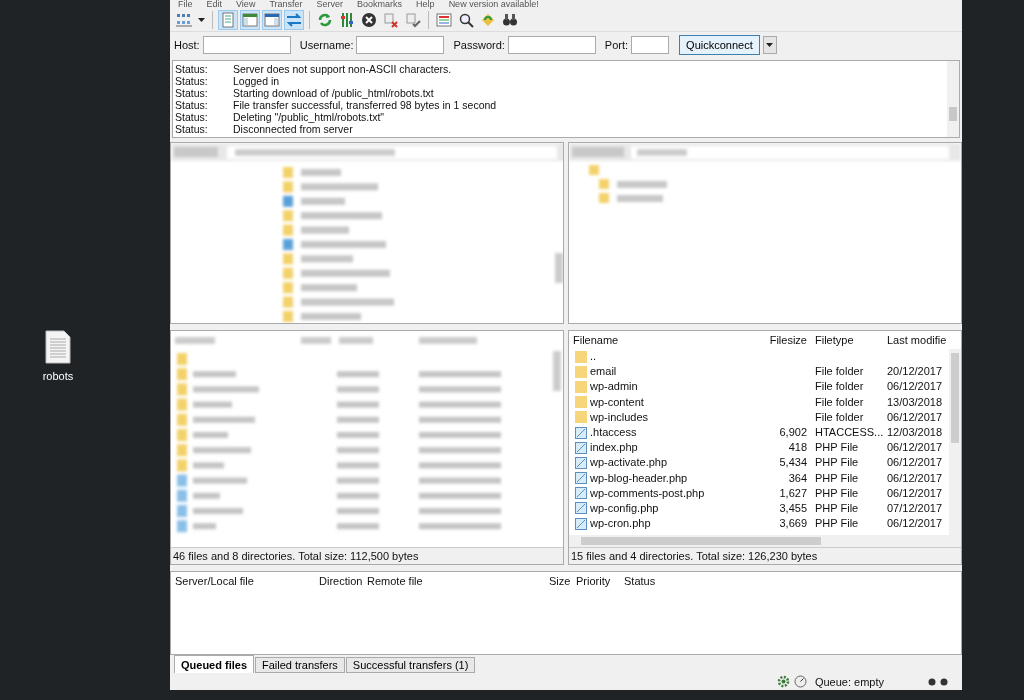  Describe the element at coordinates (719, 45) in the screenshot. I see `quickconnect-button: Quickconnect` at that location.